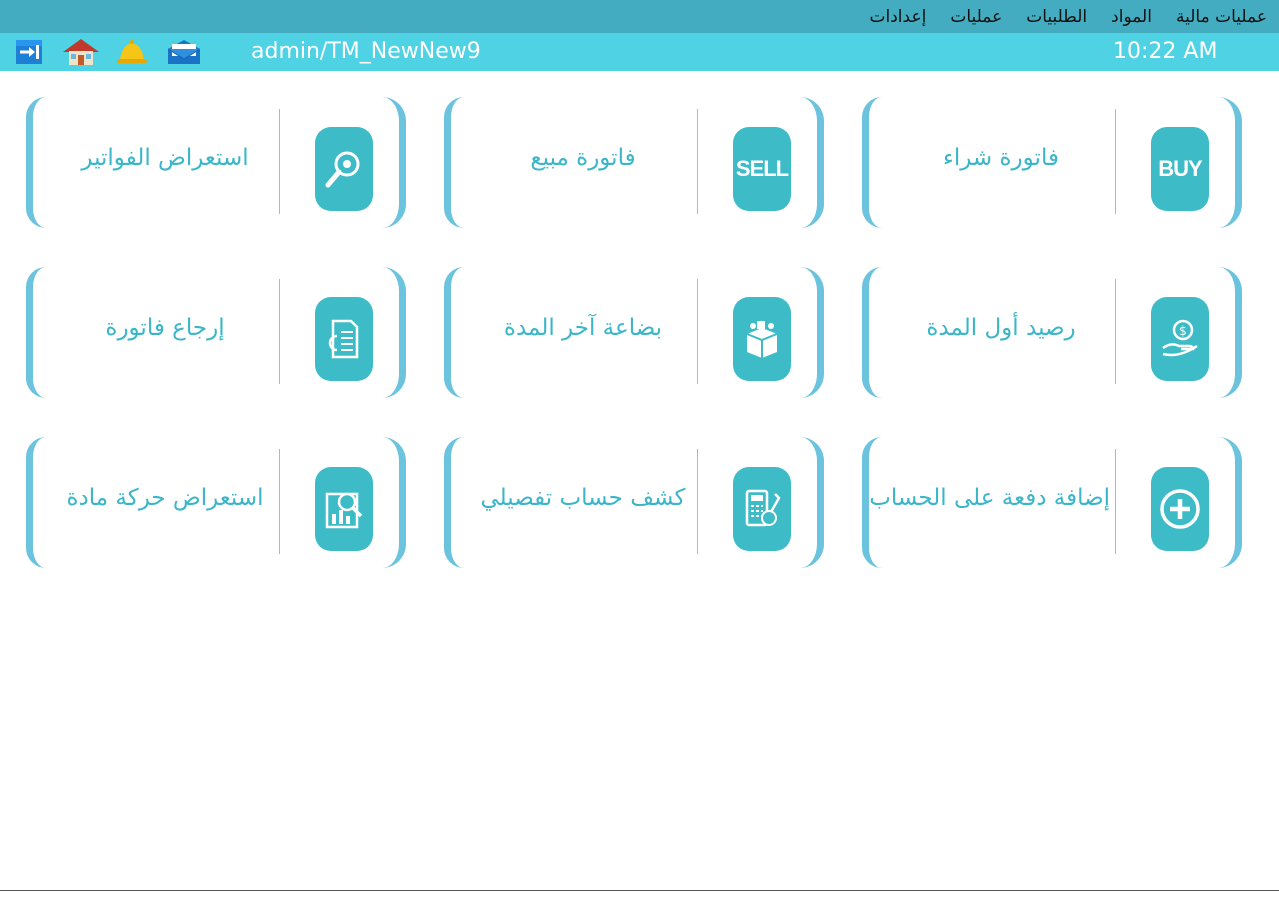  Describe the element at coordinates (639, 905) in the screenshot. I see `status-bar` at that location.